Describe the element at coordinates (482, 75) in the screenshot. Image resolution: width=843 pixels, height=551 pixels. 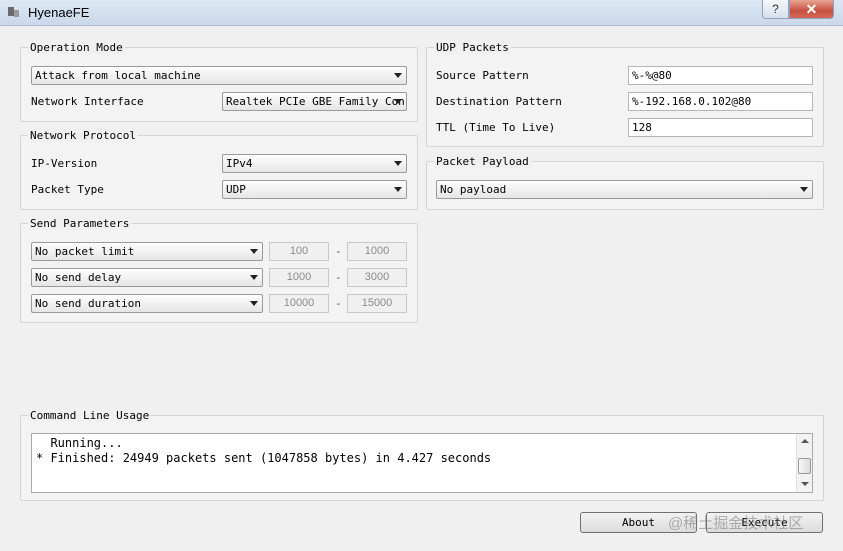
I see `source-pattern-label: Source Pattern` at that location.